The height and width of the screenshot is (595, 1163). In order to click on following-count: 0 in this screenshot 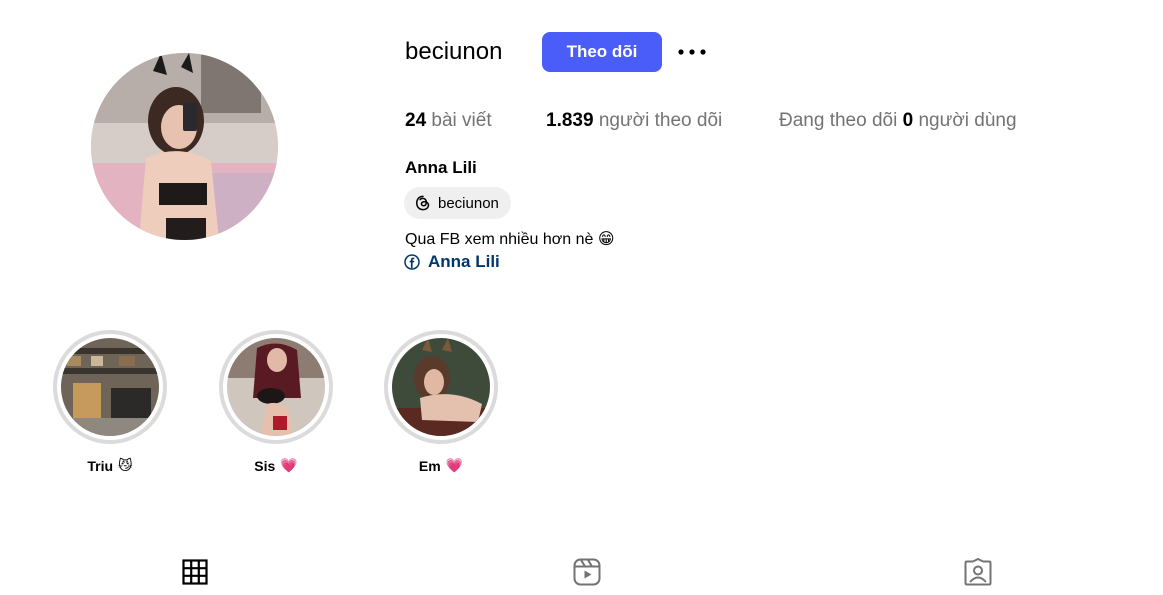, I will do `click(908, 120)`.